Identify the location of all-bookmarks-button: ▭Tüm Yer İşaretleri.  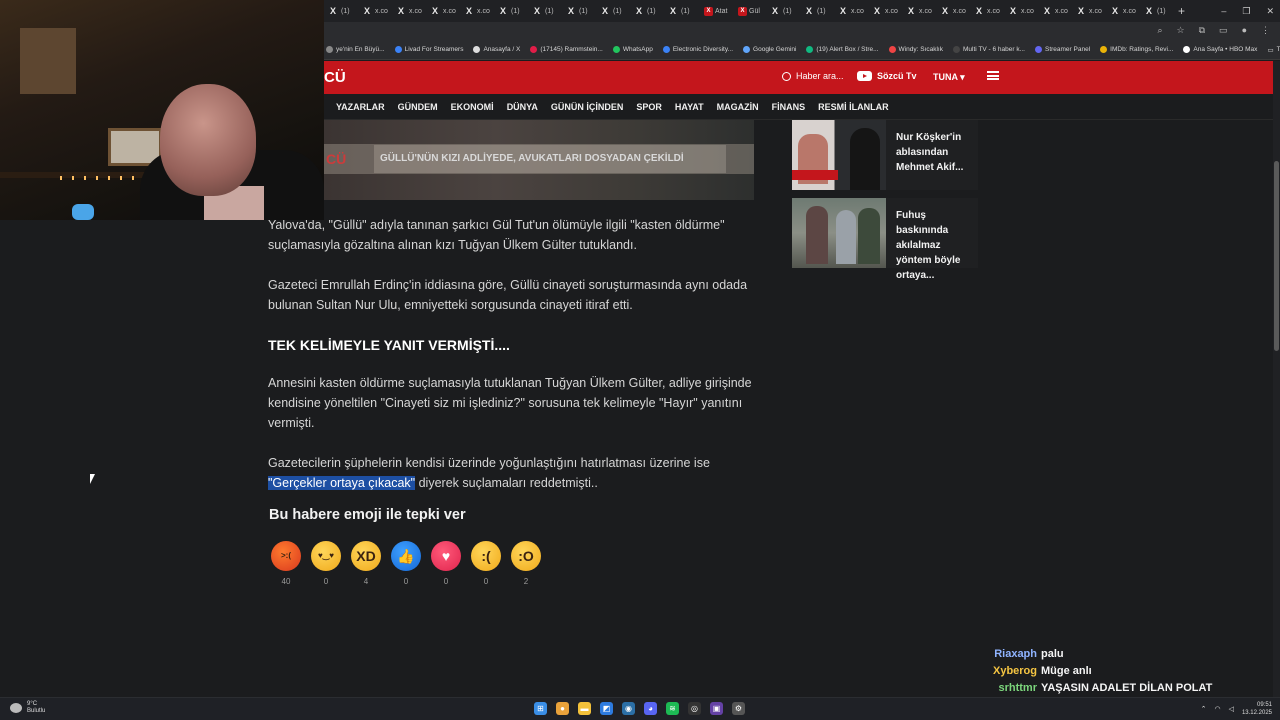
(1273, 50).